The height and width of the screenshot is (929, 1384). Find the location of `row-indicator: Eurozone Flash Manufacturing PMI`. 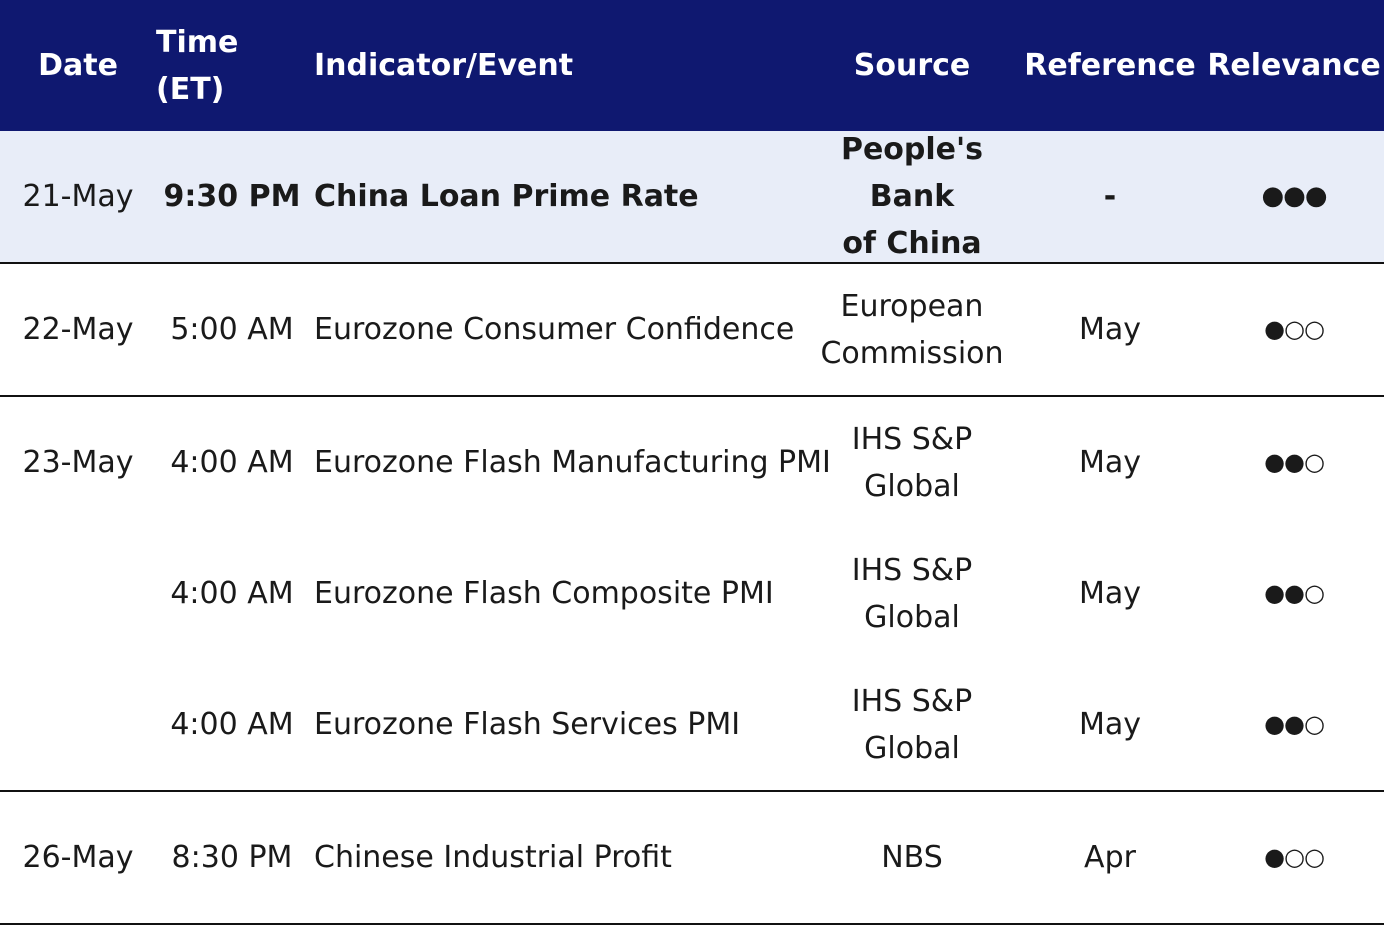

row-indicator: Eurozone Flash Manufacturing PMI is located at coordinates (572, 462).